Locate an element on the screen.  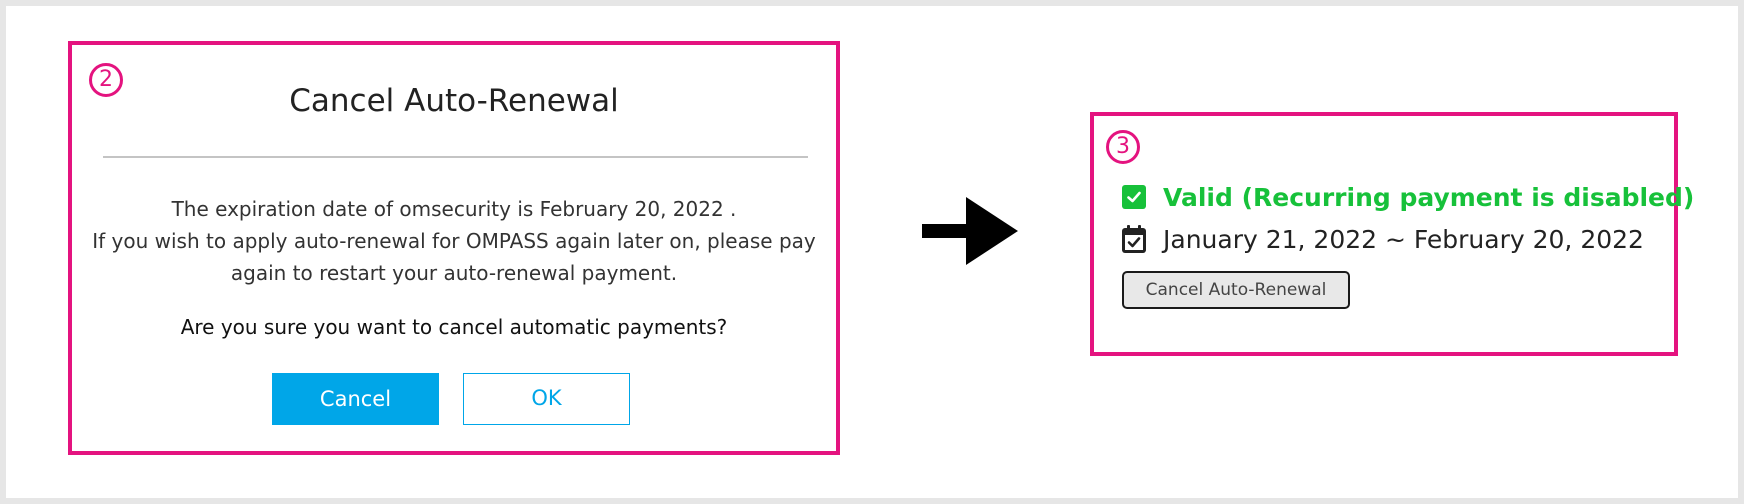
step-3-badge: 3 is located at coordinates (1123, 147).